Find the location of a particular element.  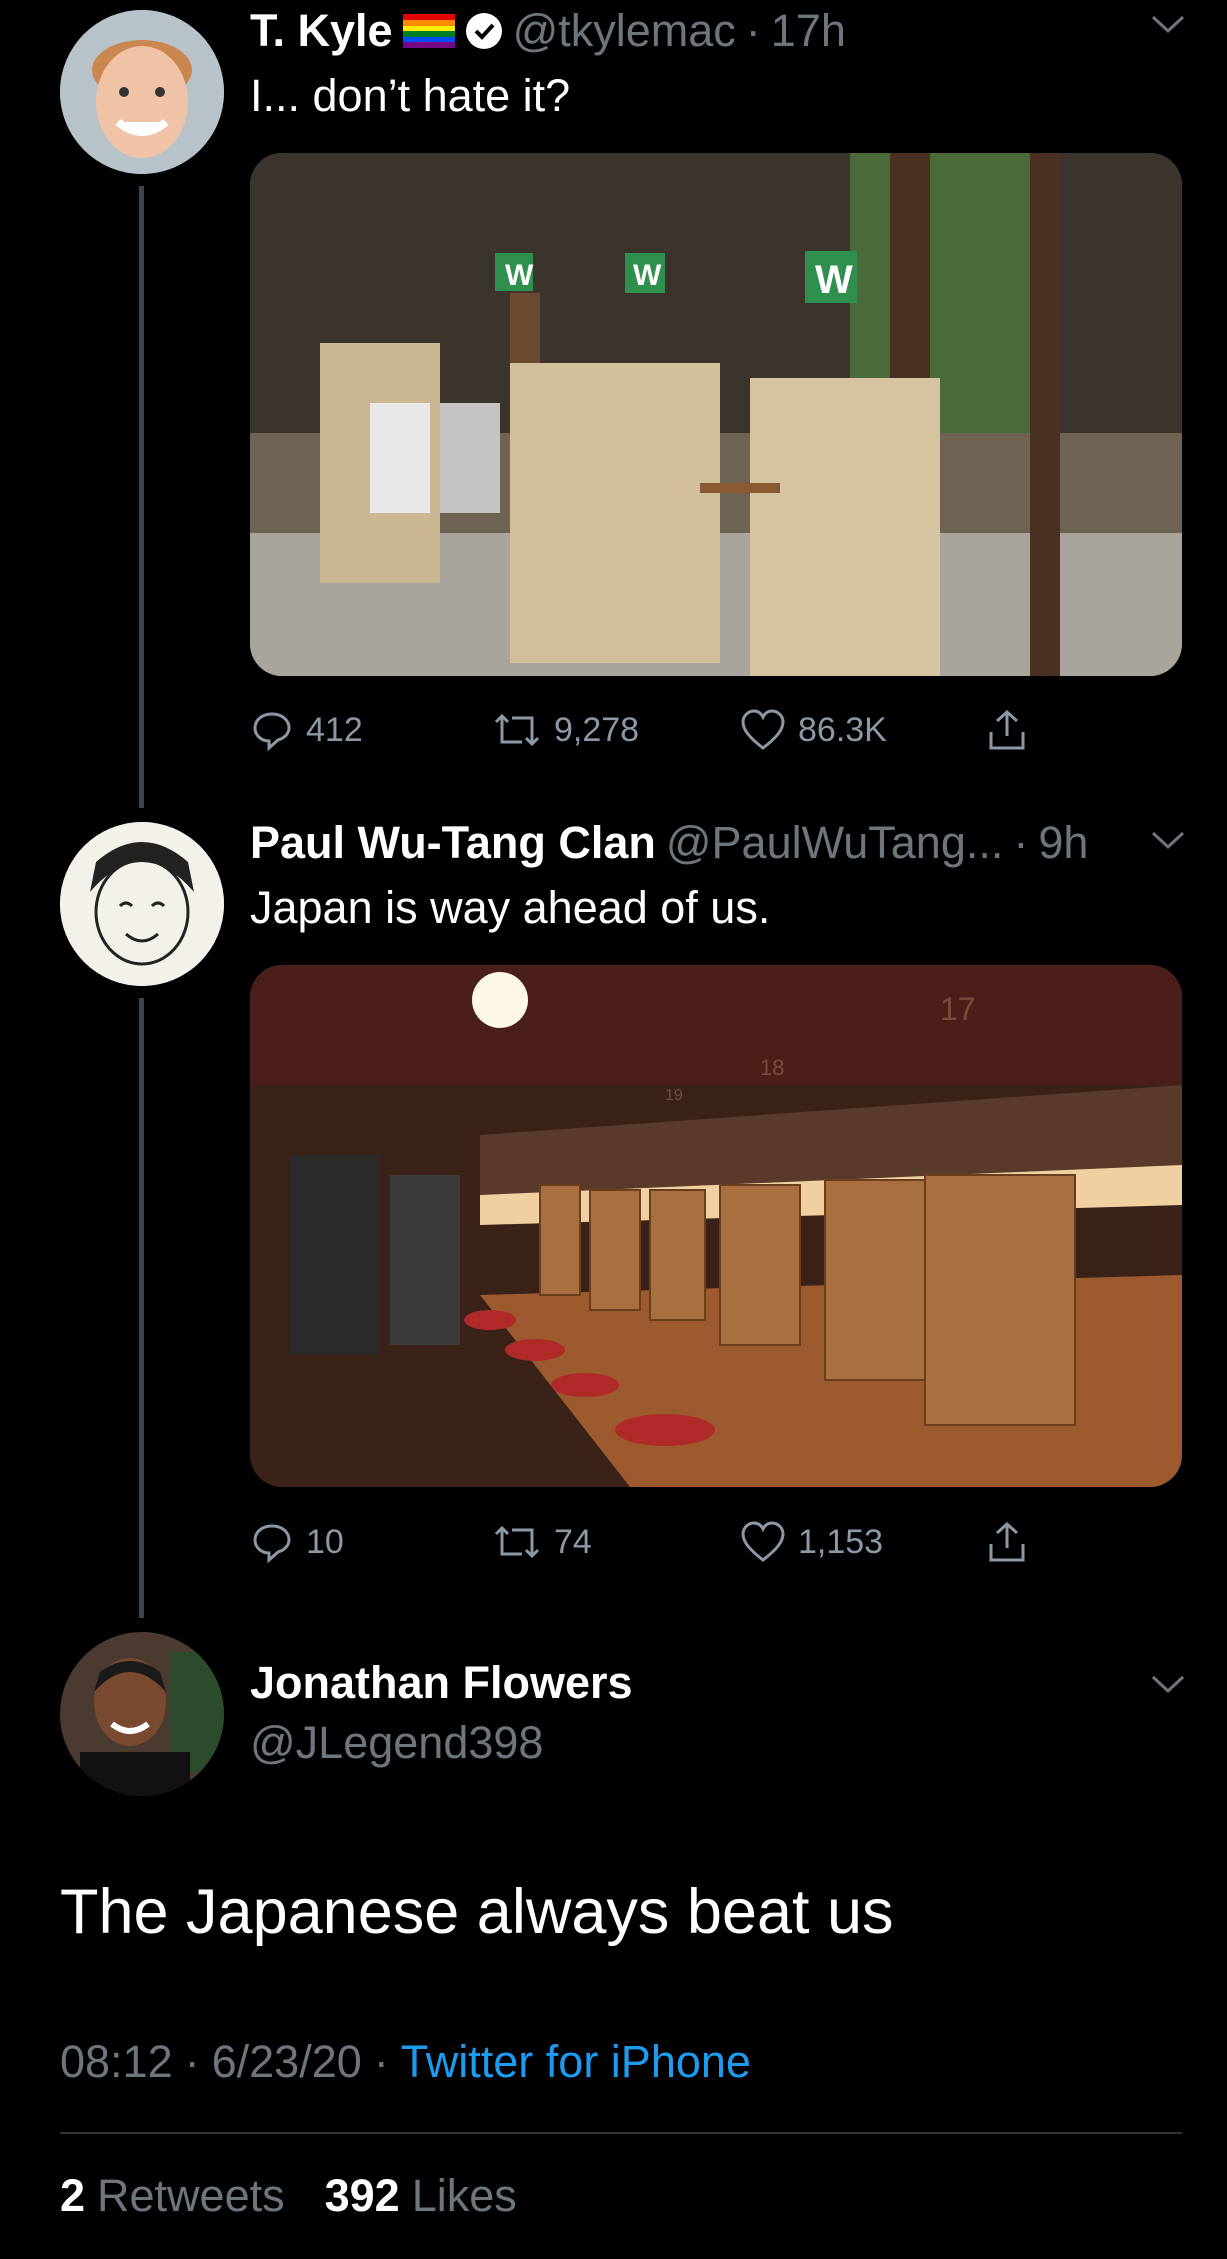

booth-number-18: 18 is located at coordinates (772, 1067).